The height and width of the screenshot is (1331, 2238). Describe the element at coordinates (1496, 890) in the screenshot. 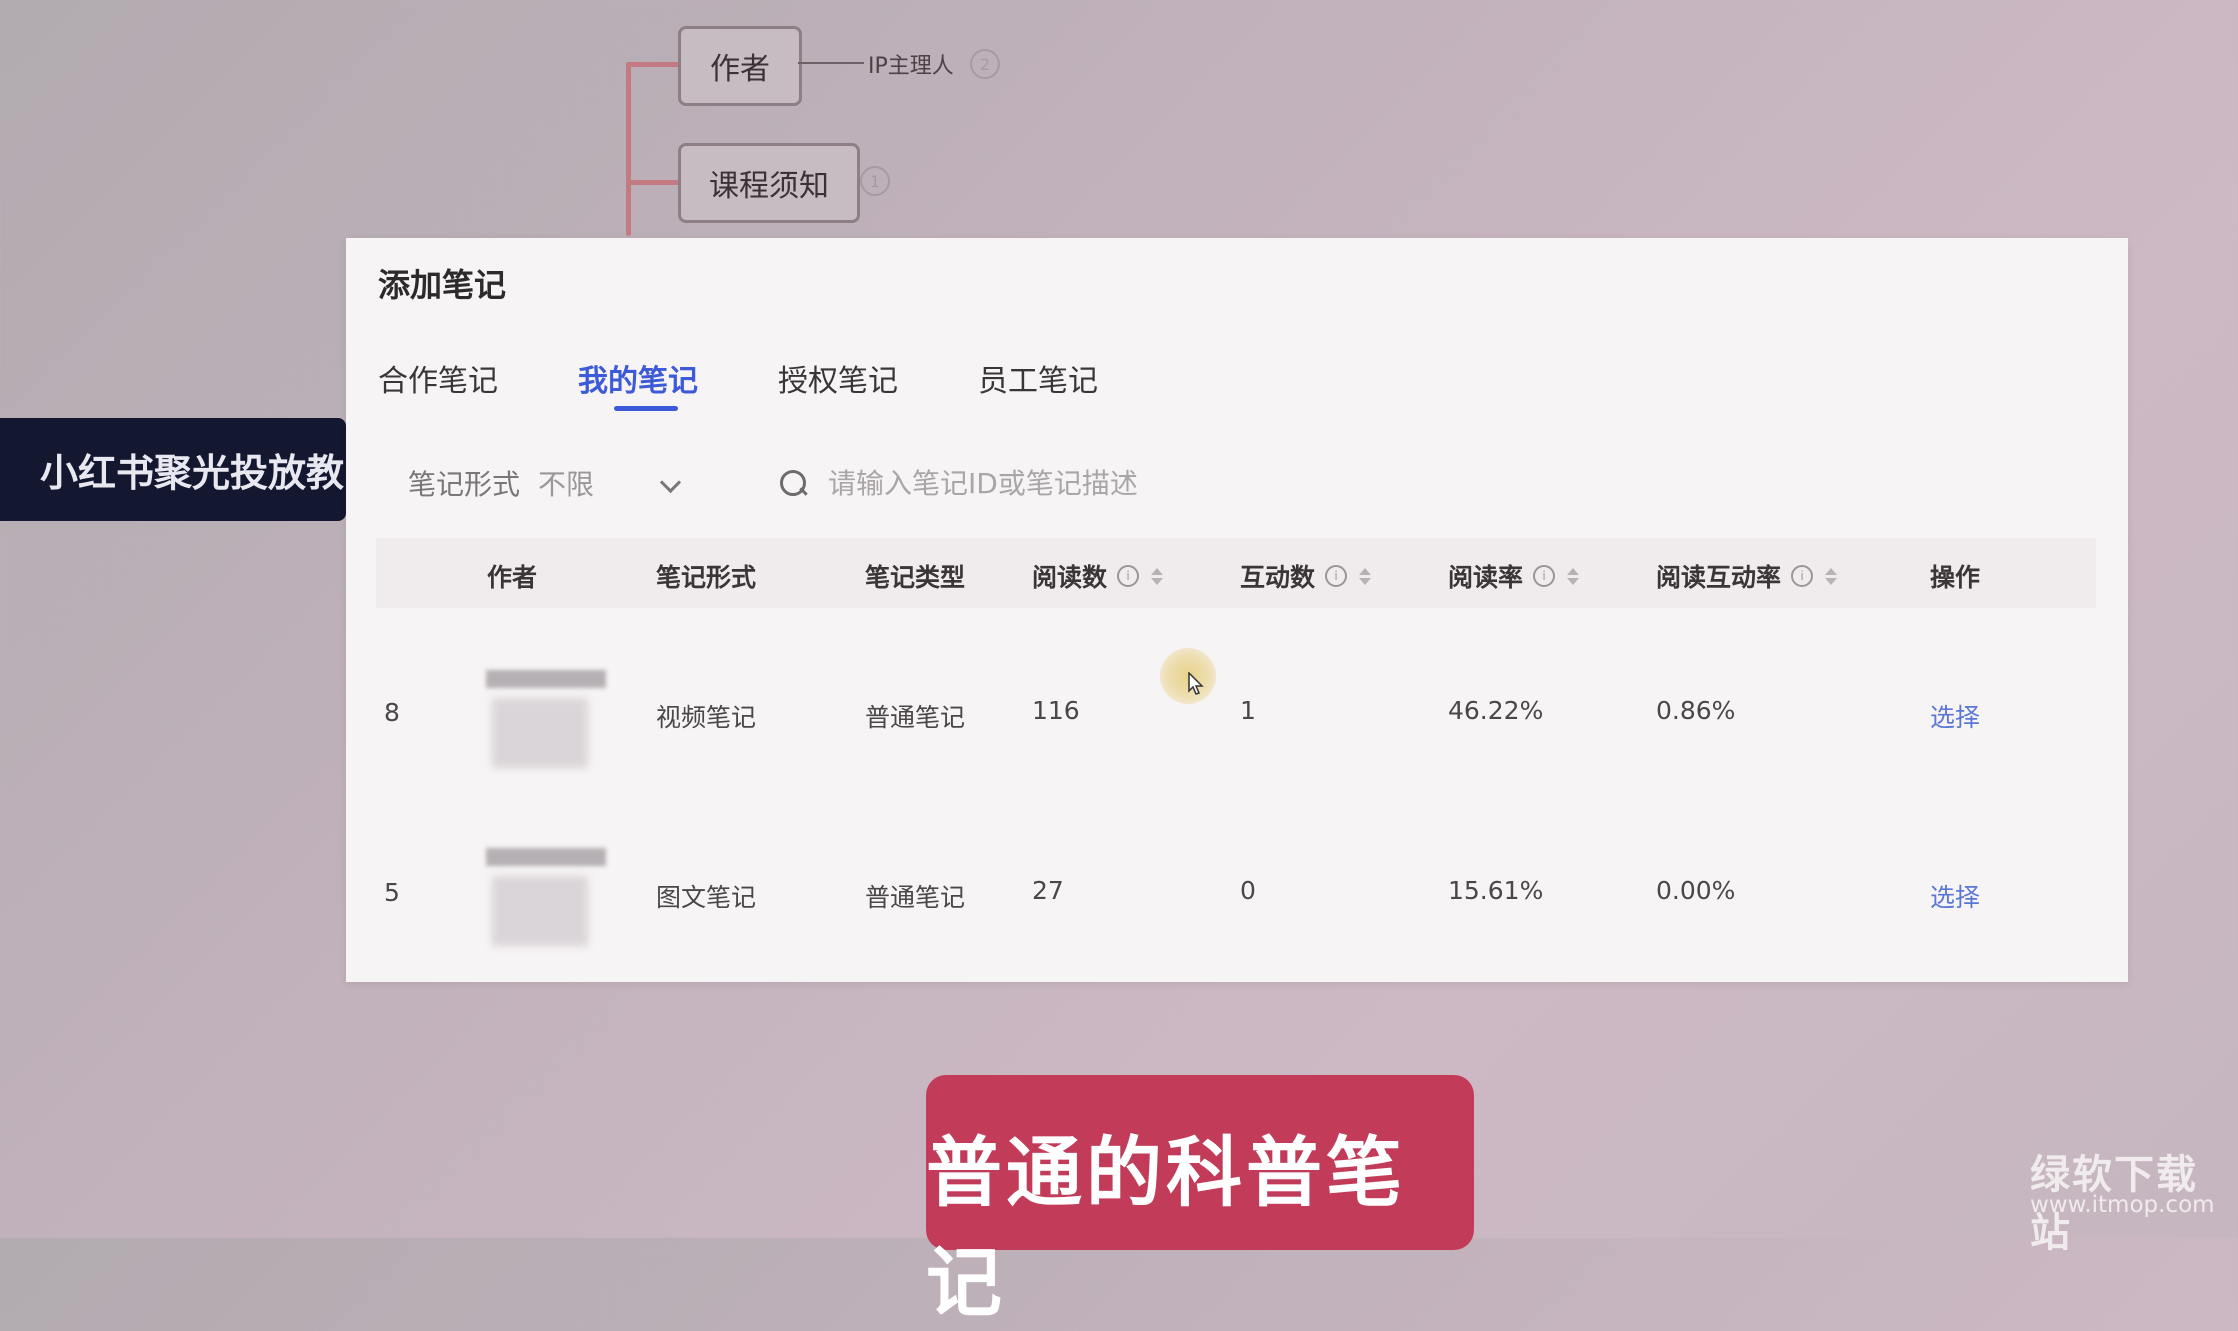

I see `cell-read-rate: 15.61%` at that location.